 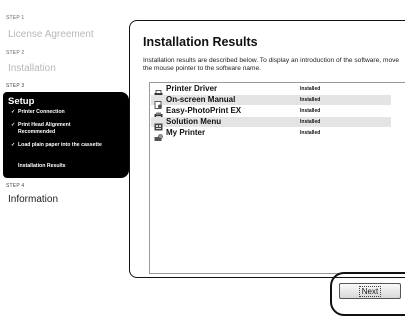 What do you see at coordinates (33, 199) in the screenshot?
I see `step4-title: Information` at bounding box center [33, 199].